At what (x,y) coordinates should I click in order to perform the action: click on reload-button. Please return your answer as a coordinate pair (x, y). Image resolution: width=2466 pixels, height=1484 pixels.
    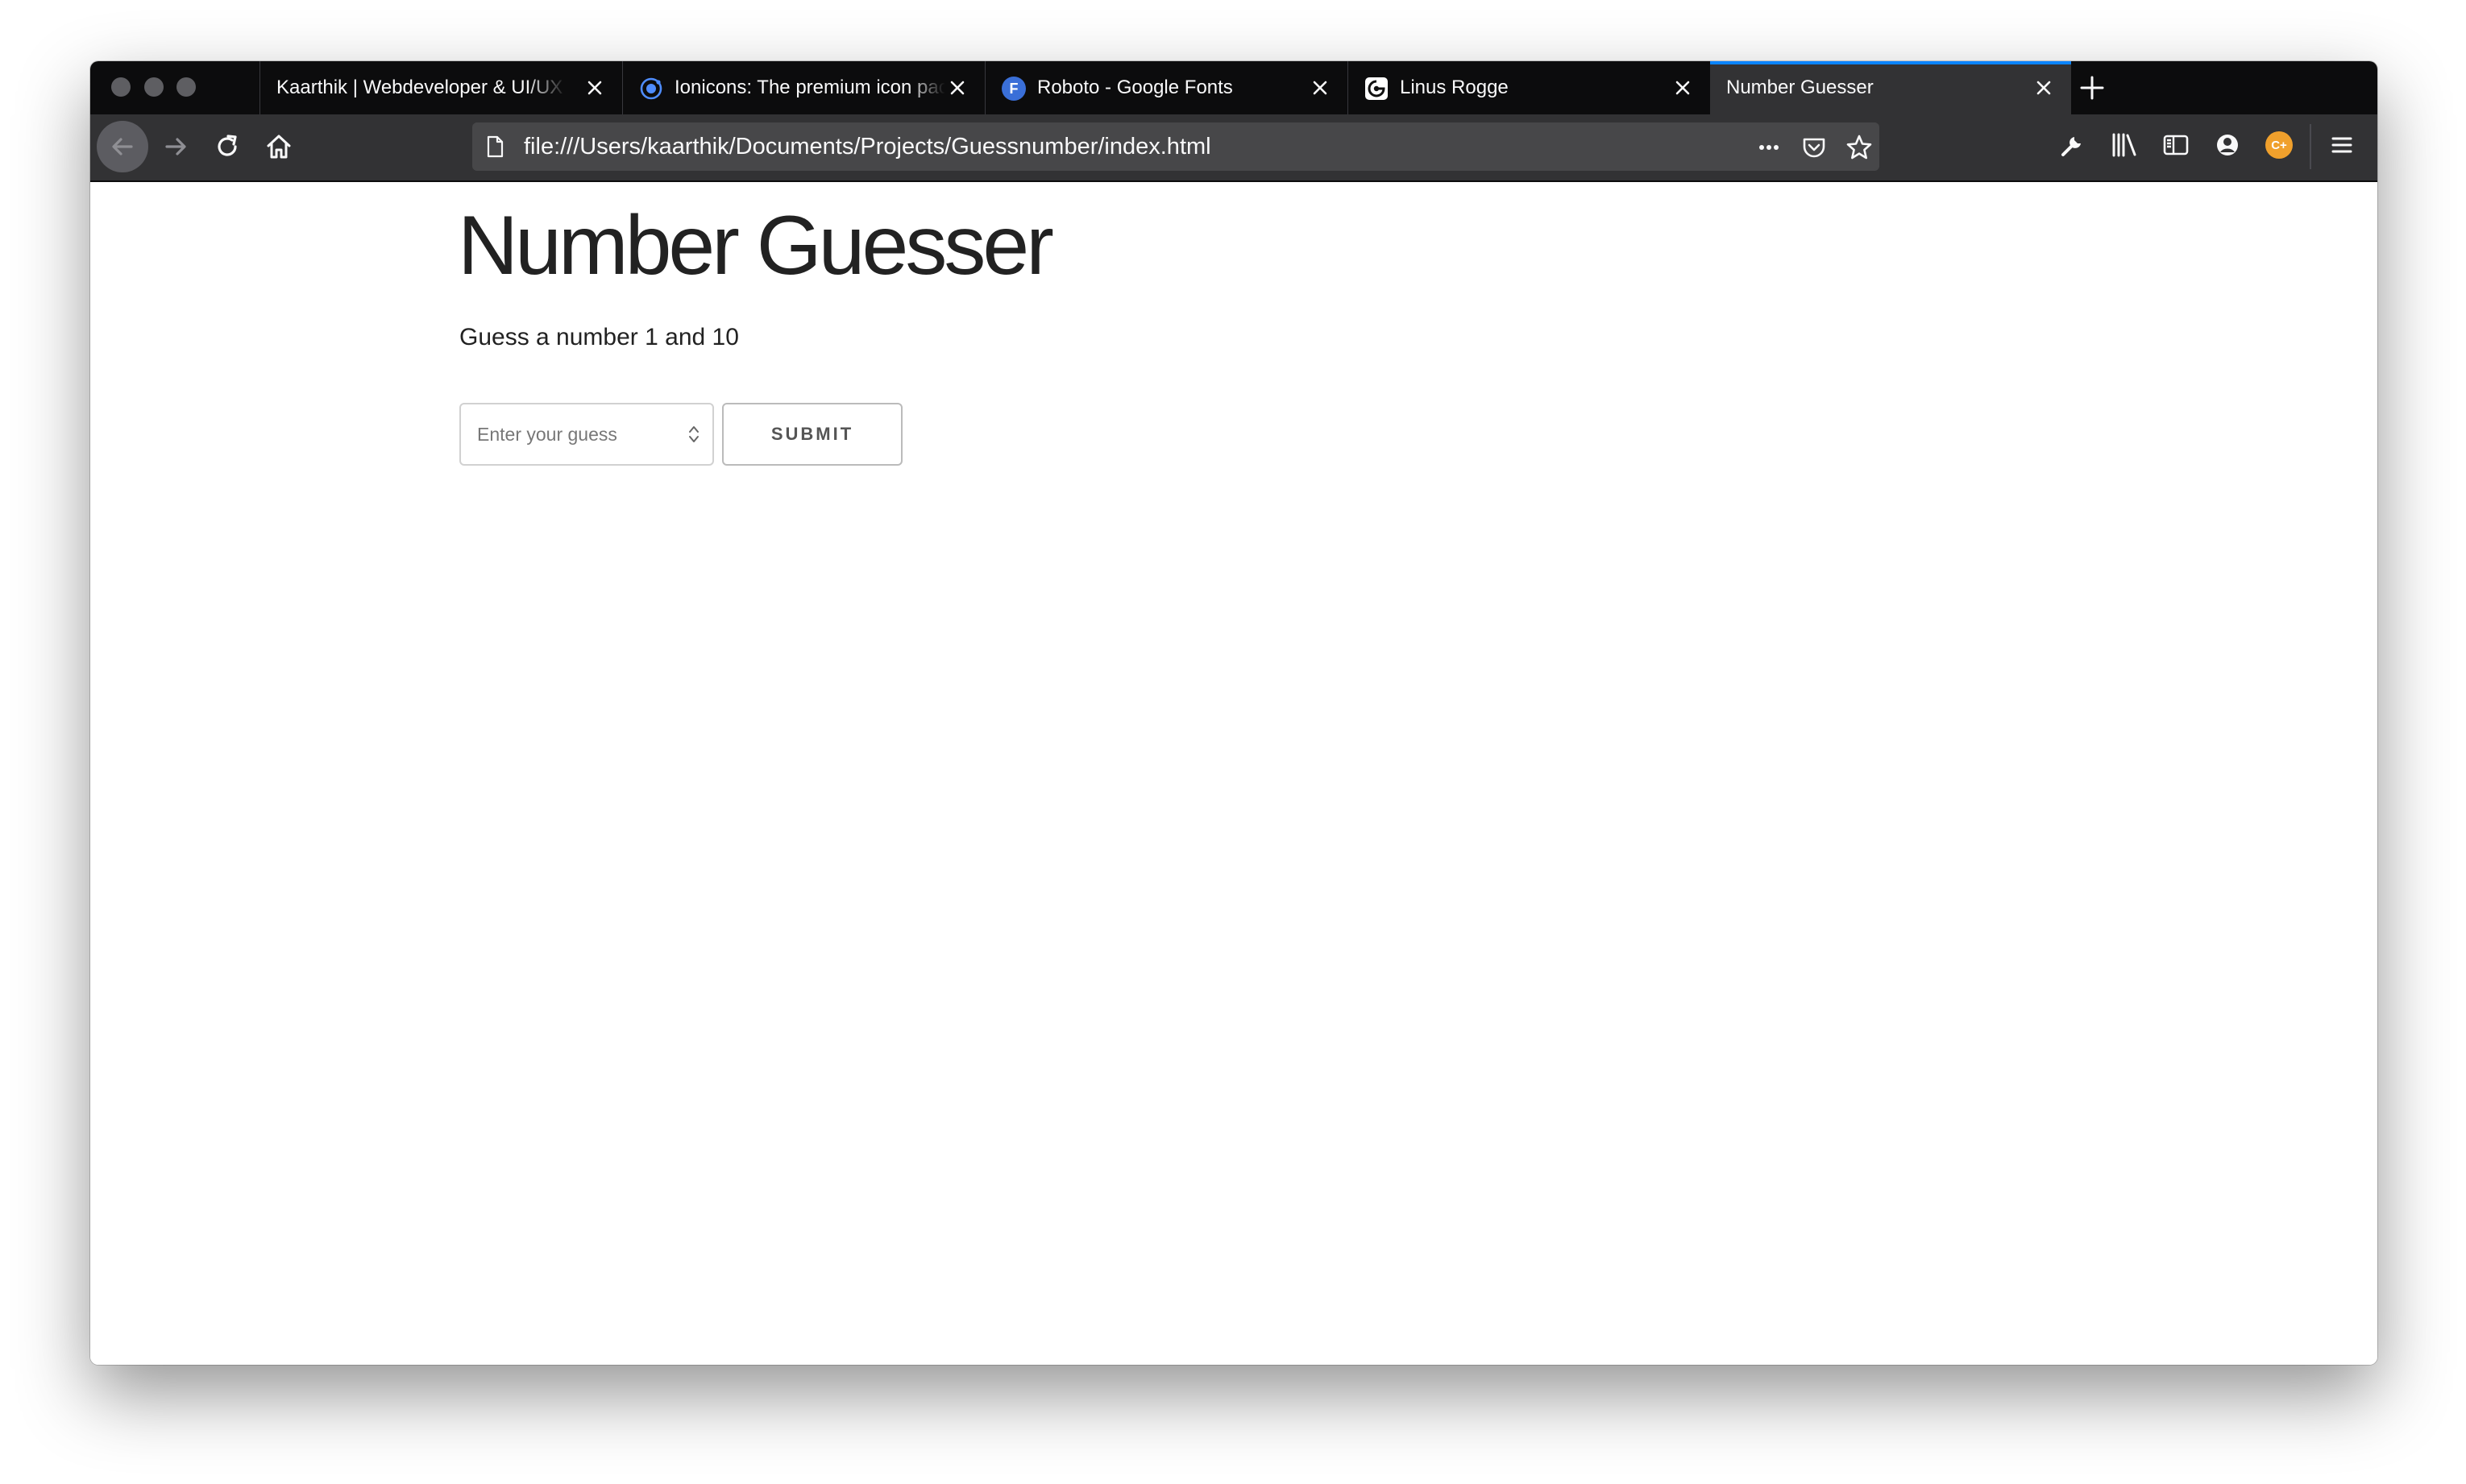
    Looking at the image, I should click on (228, 146).